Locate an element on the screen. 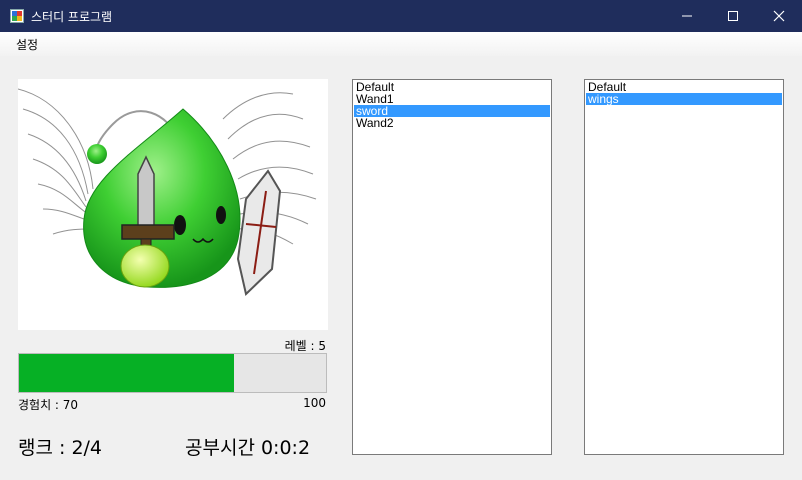 The image size is (802, 480). exp-label: 경험치 : 70 is located at coordinates (48, 405).